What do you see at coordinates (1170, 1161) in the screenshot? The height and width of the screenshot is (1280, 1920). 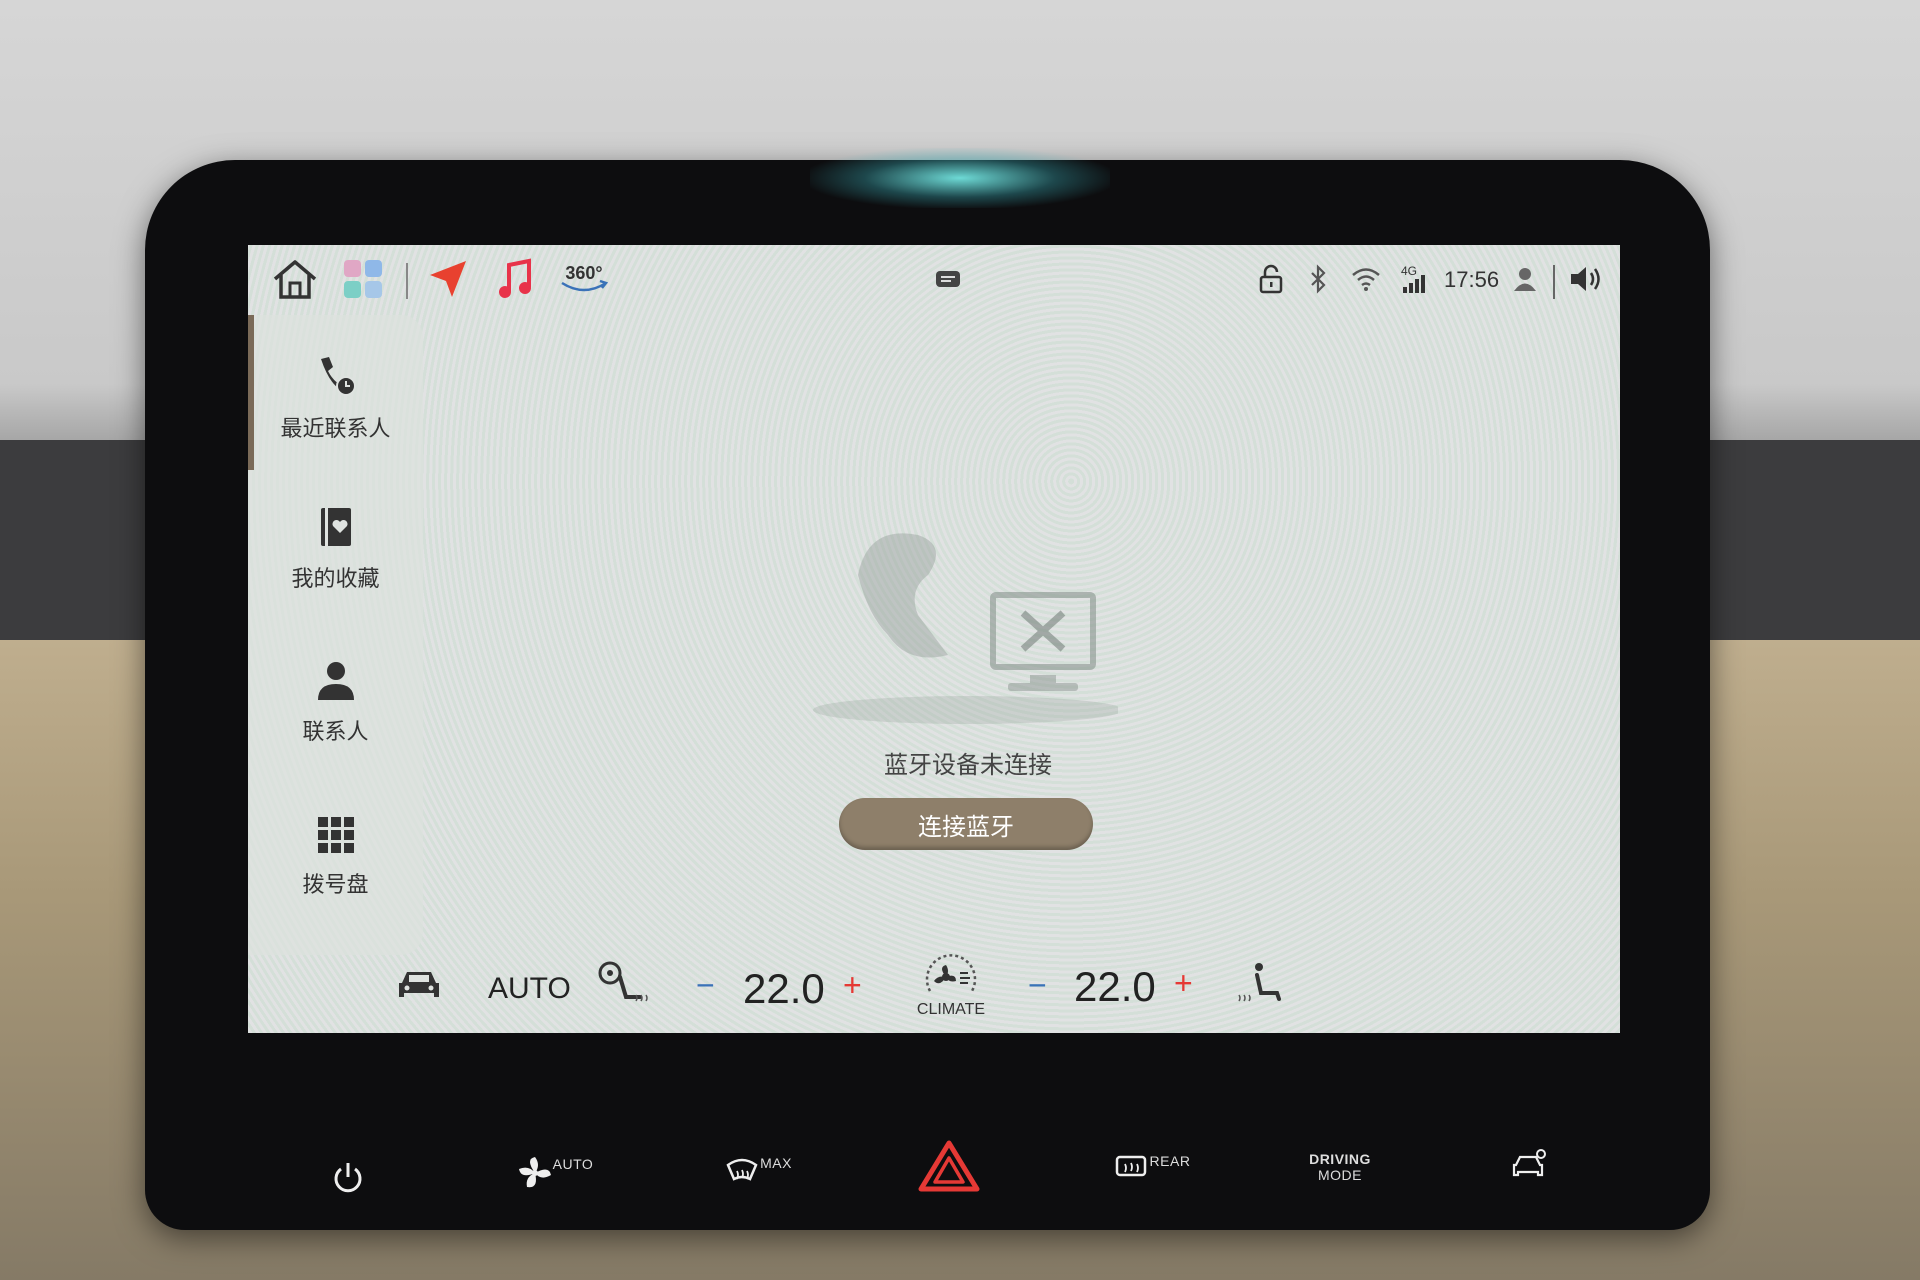 I see `rear-defrost-label: REAR` at bounding box center [1170, 1161].